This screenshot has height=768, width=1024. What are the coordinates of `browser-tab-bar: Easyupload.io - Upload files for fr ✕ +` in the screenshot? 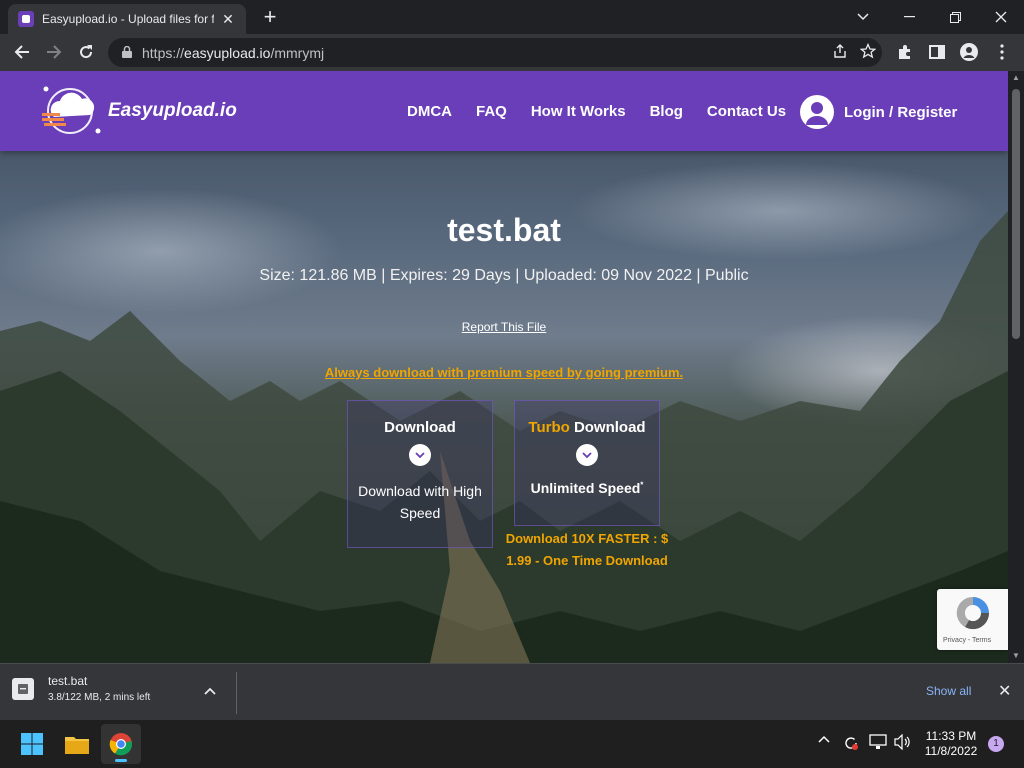 It's located at (512, 17).